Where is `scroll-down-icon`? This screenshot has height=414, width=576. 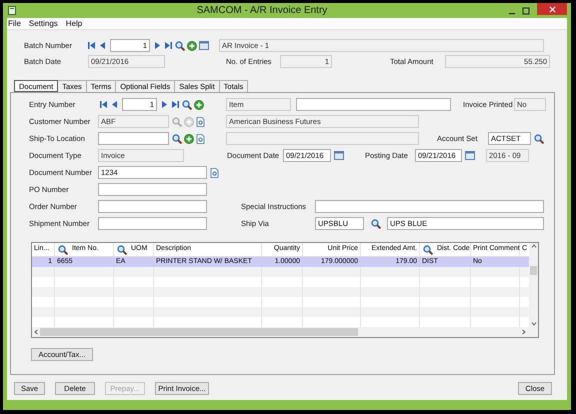 scroll-down-icon is located at coordinates (533, 324).